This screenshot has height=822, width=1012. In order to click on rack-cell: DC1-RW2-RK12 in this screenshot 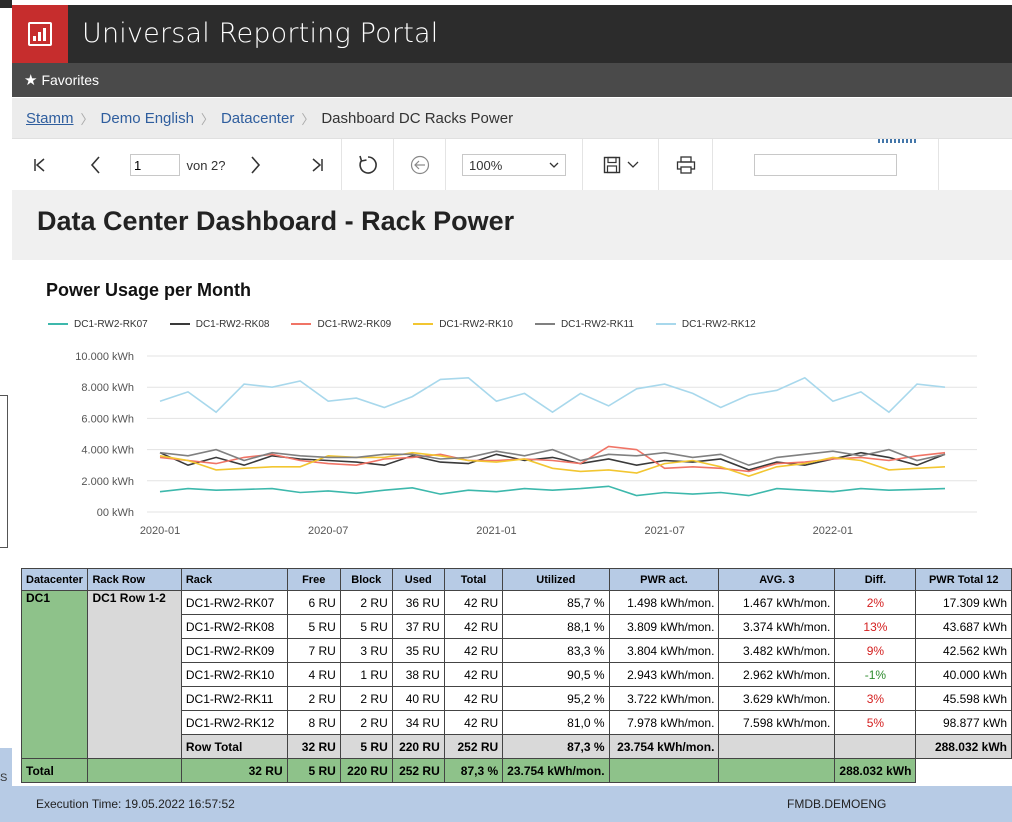, I will do `click(234, 722)`.